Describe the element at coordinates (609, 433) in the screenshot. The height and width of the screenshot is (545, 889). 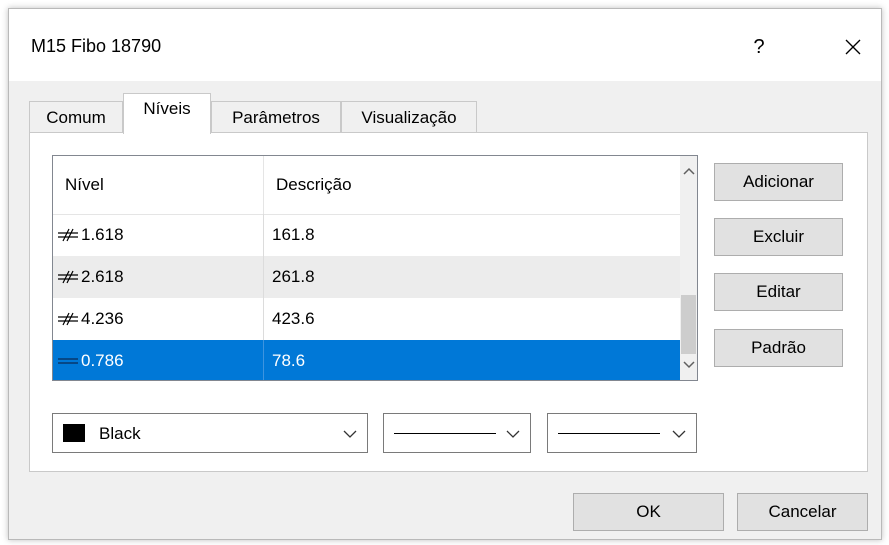
I see `line-width-sample` at that location.